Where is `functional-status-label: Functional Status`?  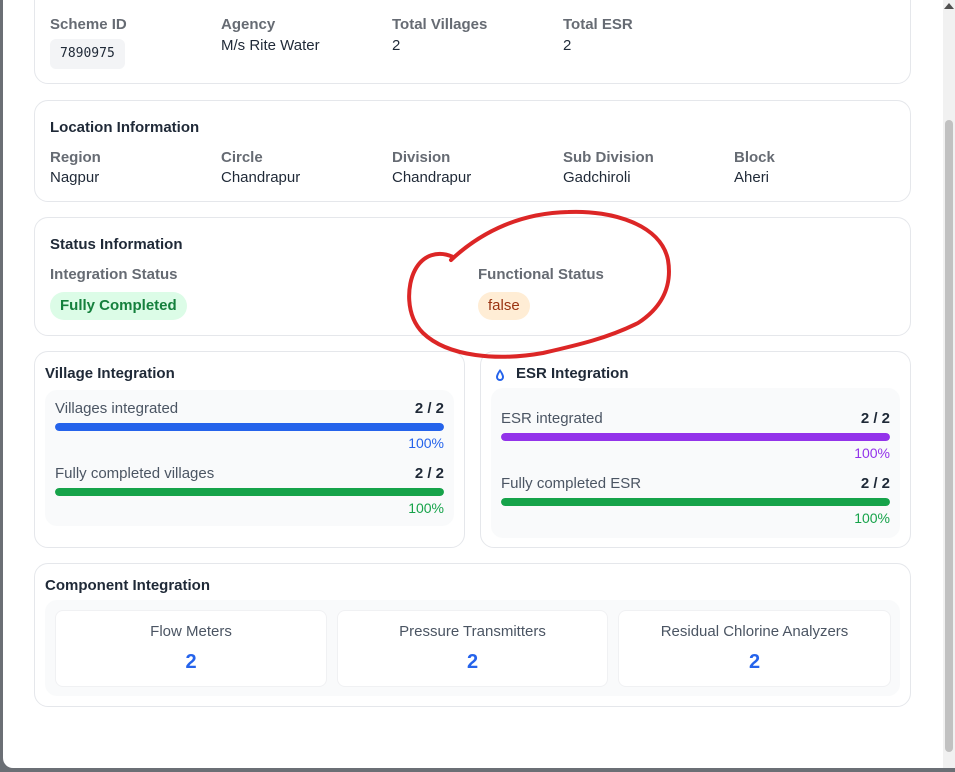 functional-status-label: Functional Status is located at coordinates (541, 274).